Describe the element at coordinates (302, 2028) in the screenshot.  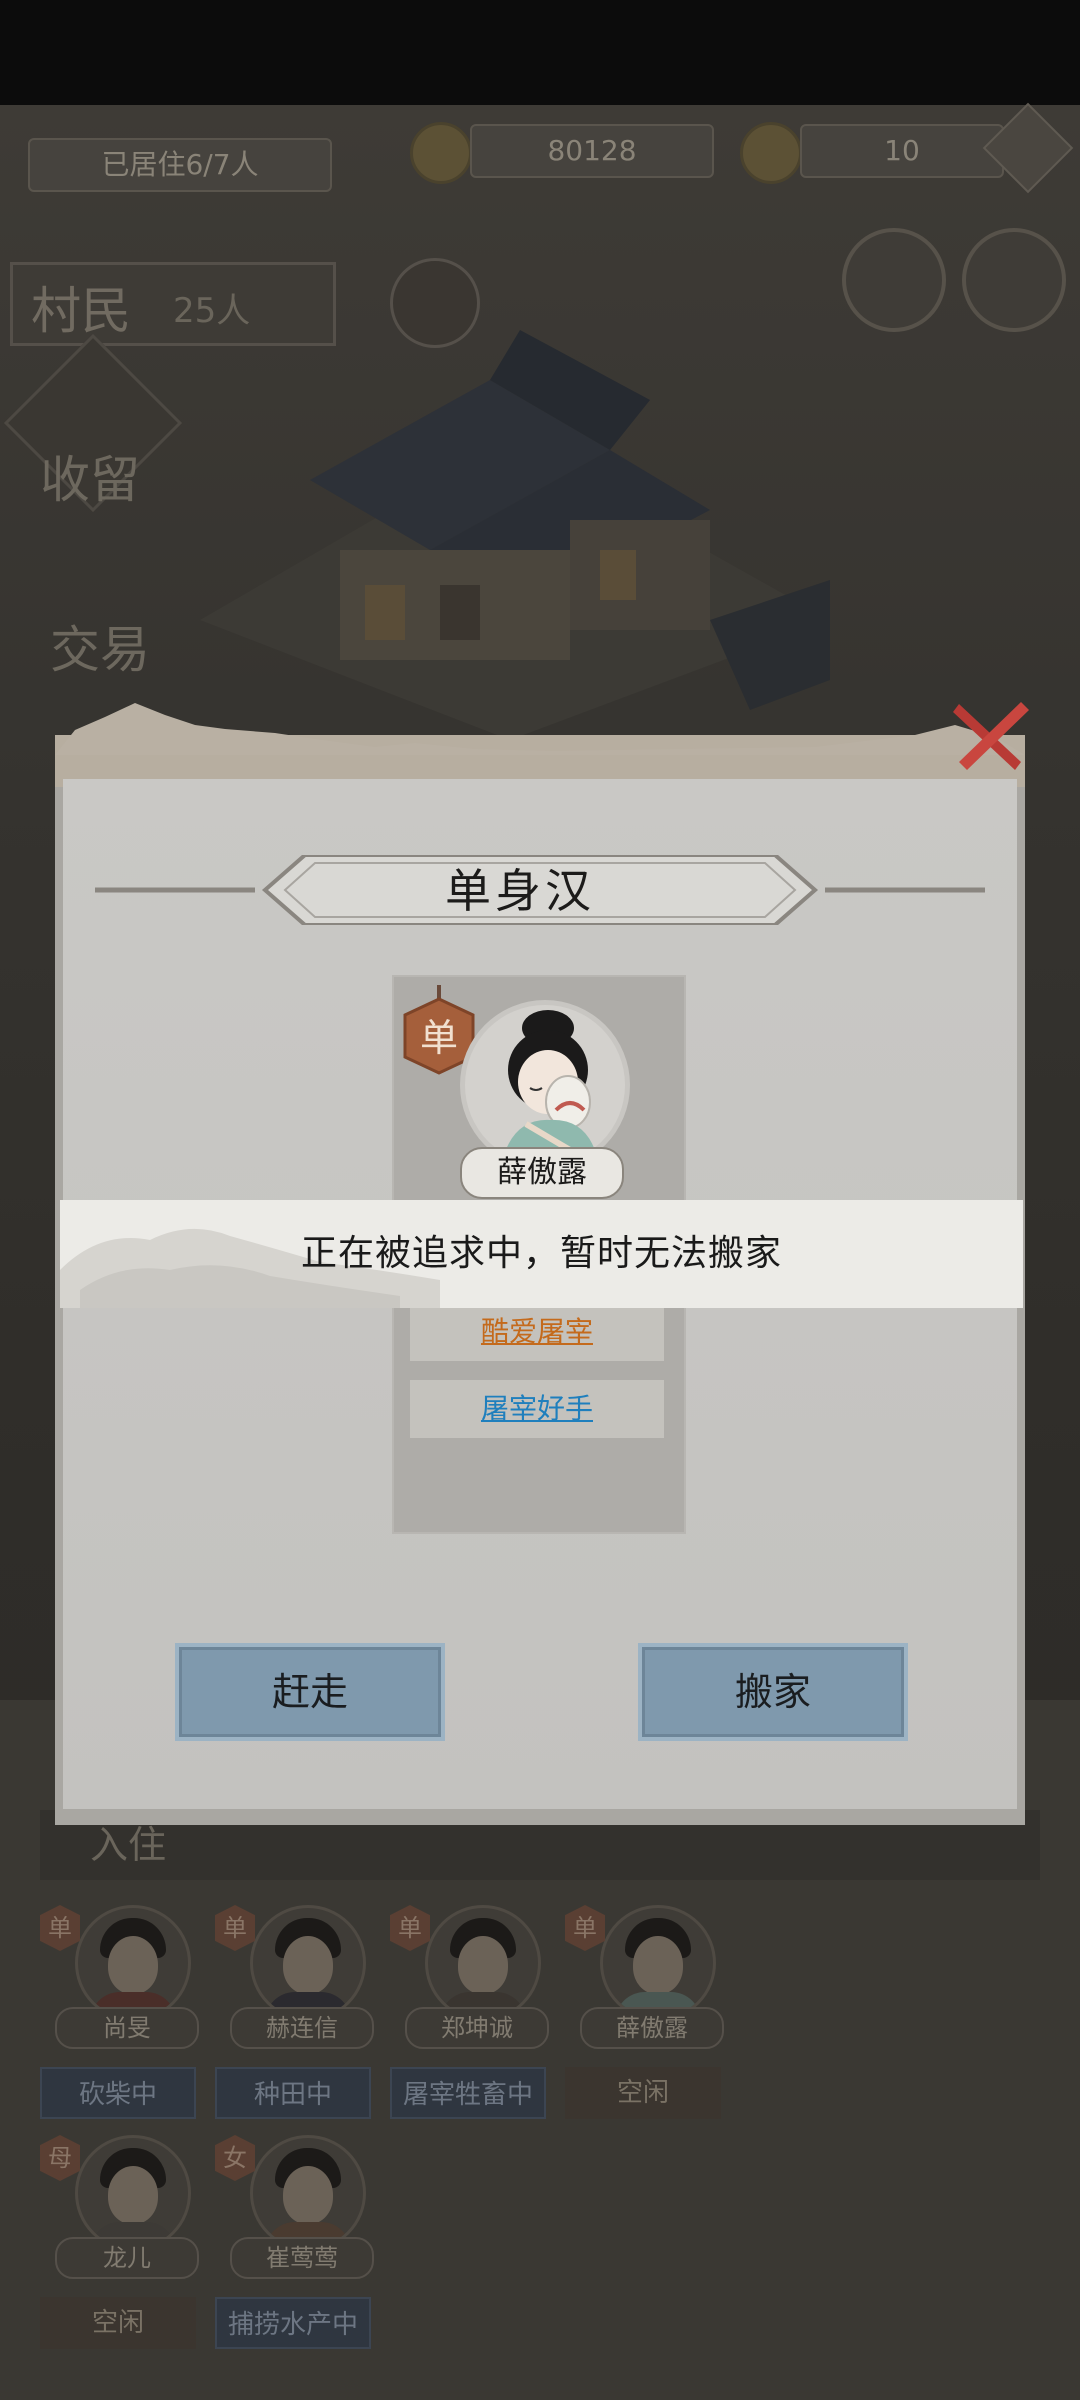
I see `villager-name: 赫连信` at that location.